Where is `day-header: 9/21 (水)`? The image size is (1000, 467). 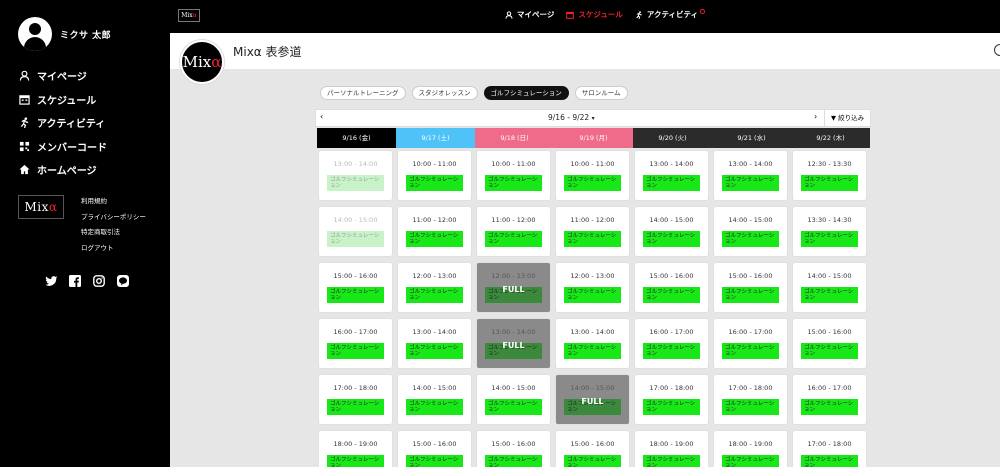 day-header: 9/21 (水) is located at coordinates (751, 138).